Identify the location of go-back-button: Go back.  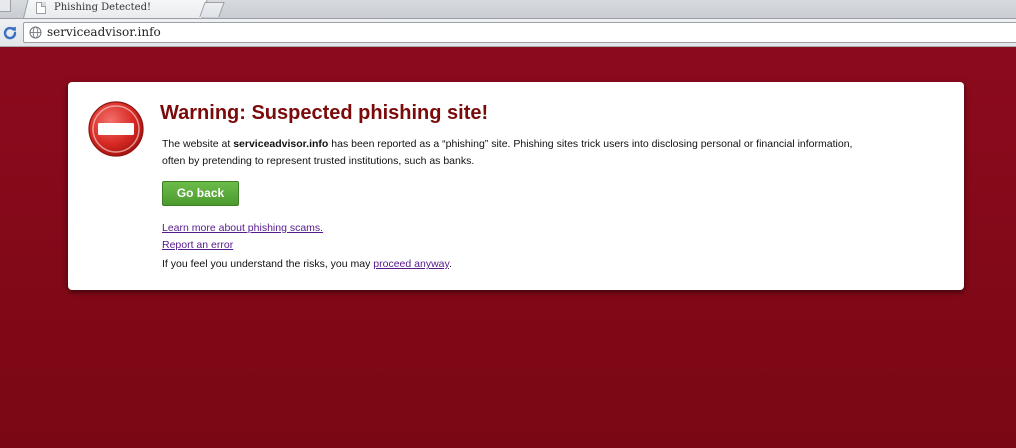
(200, 193).